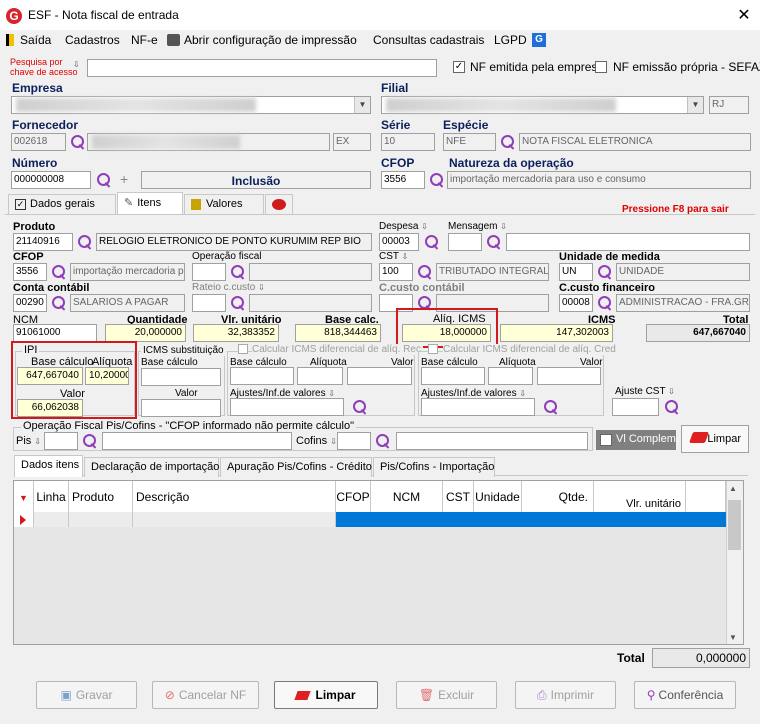 Image resolution: width=760 pixels, height=724 pixels. I want to click on icms-input: 147,302003, so click(556, 333).